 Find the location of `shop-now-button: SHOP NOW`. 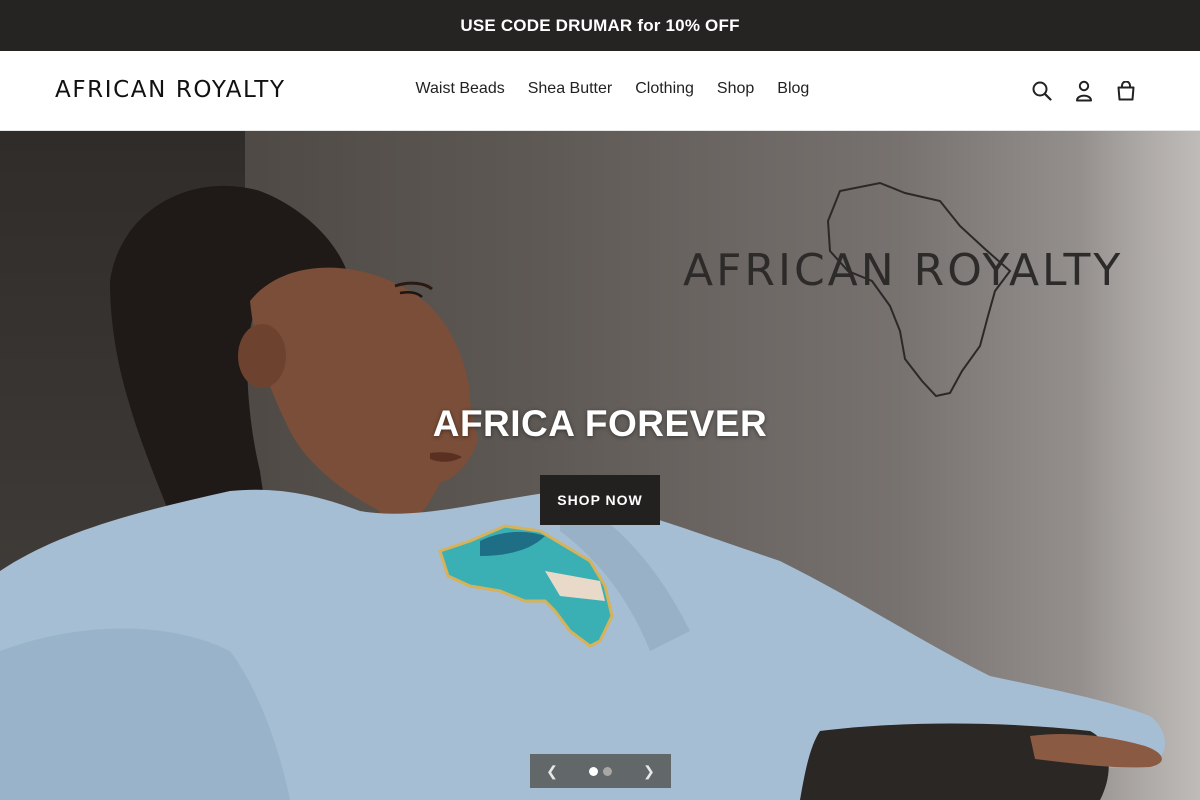

shop-now-button: SHOP NOW is located at coordinates (600, 500).